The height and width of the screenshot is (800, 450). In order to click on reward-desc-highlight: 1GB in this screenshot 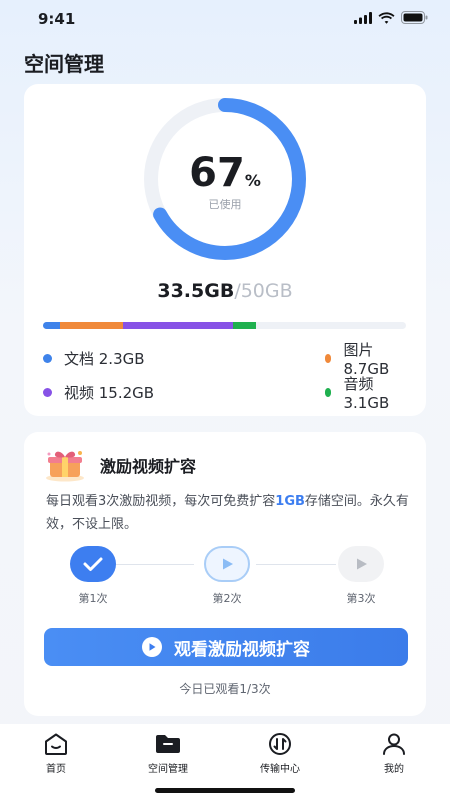, I will do `click(290, 501)`.